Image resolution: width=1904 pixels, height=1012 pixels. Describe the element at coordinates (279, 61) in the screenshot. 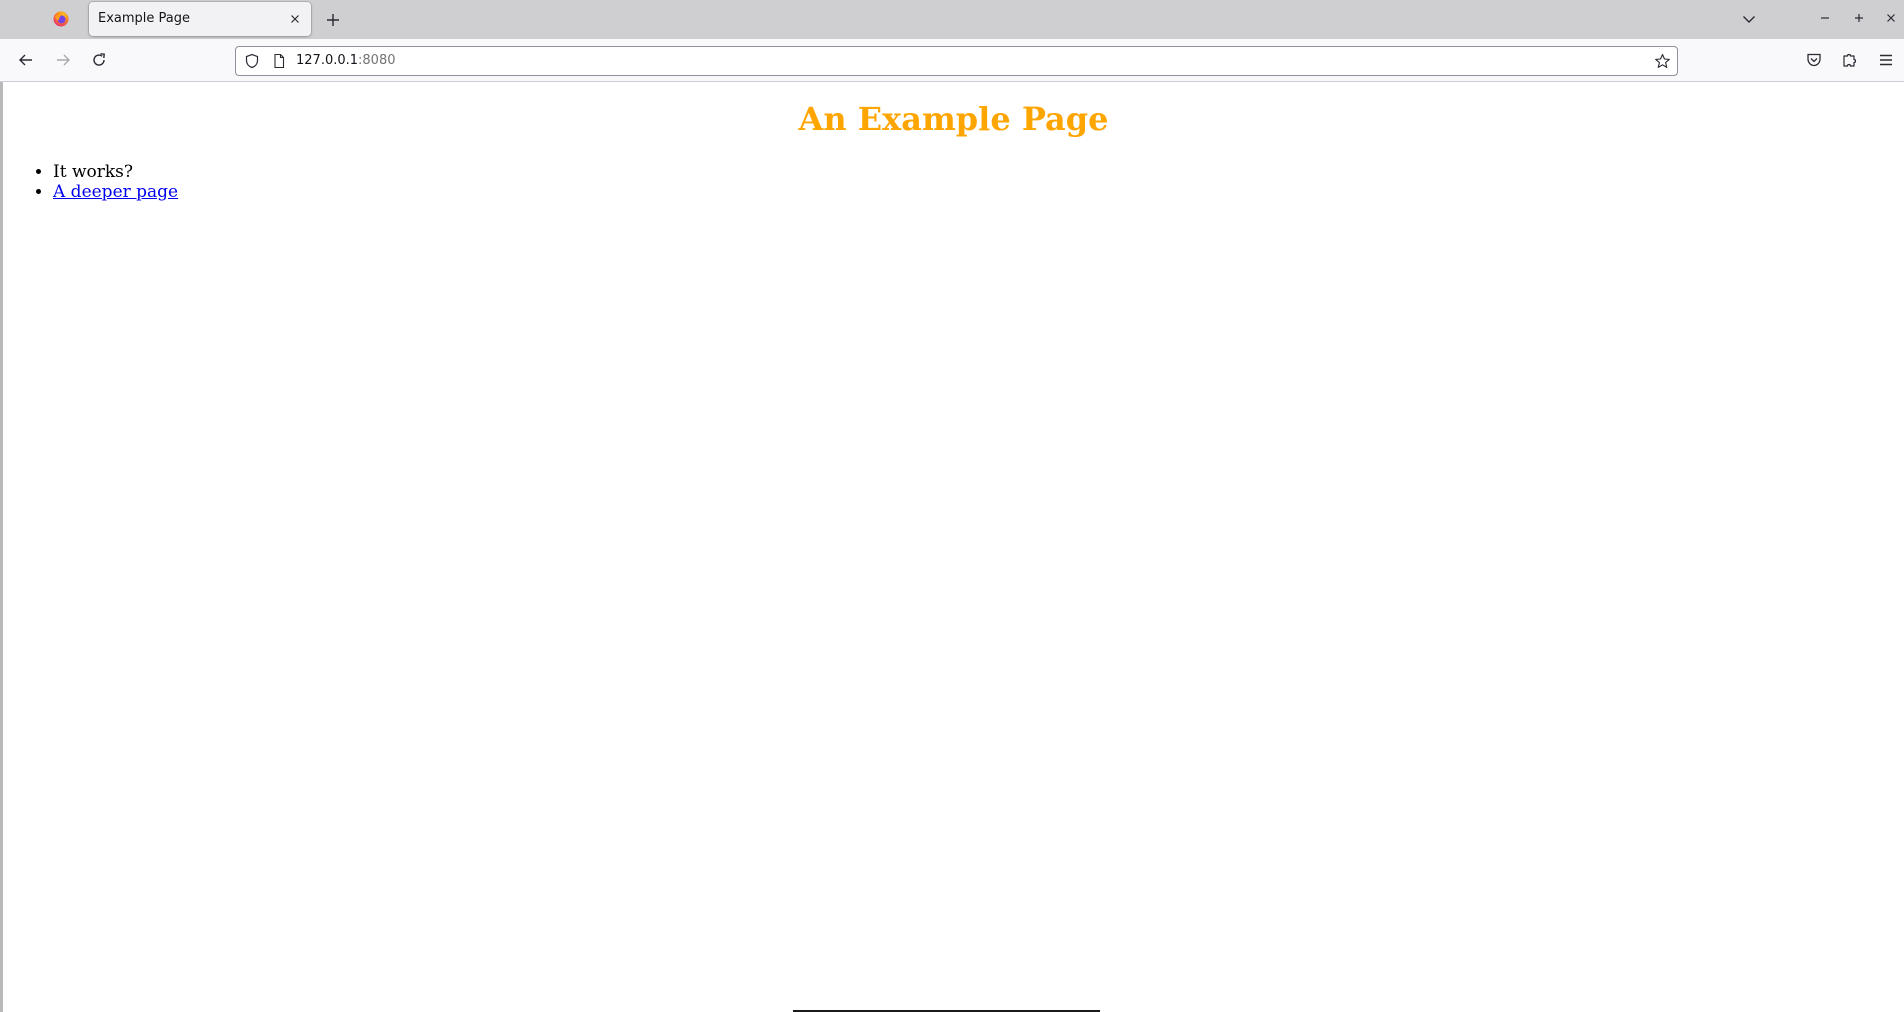

I see `page-icon` at that location.